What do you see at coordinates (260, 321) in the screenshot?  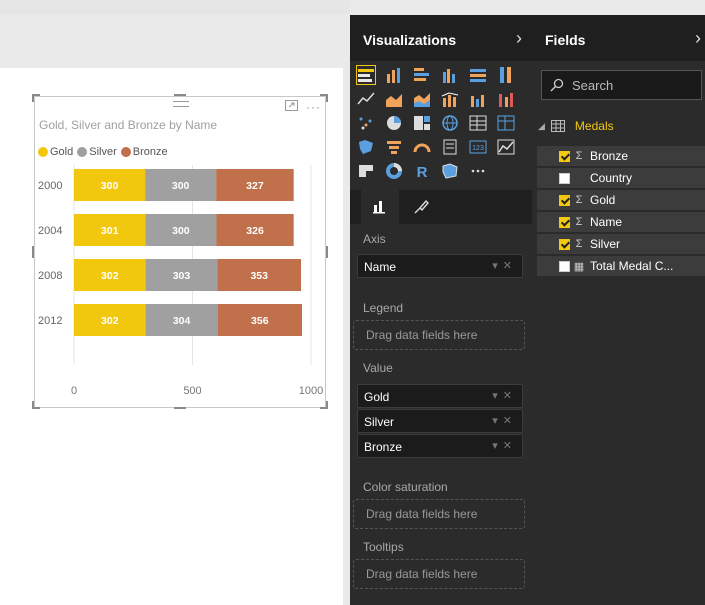 I see `data-label: 356` at bounding box center [260, 321].